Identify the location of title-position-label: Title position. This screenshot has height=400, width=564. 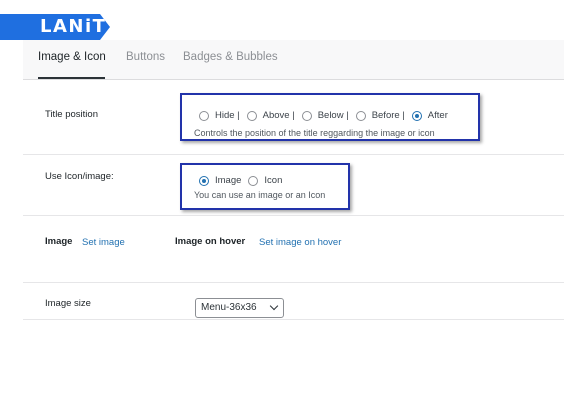
(71, 114).